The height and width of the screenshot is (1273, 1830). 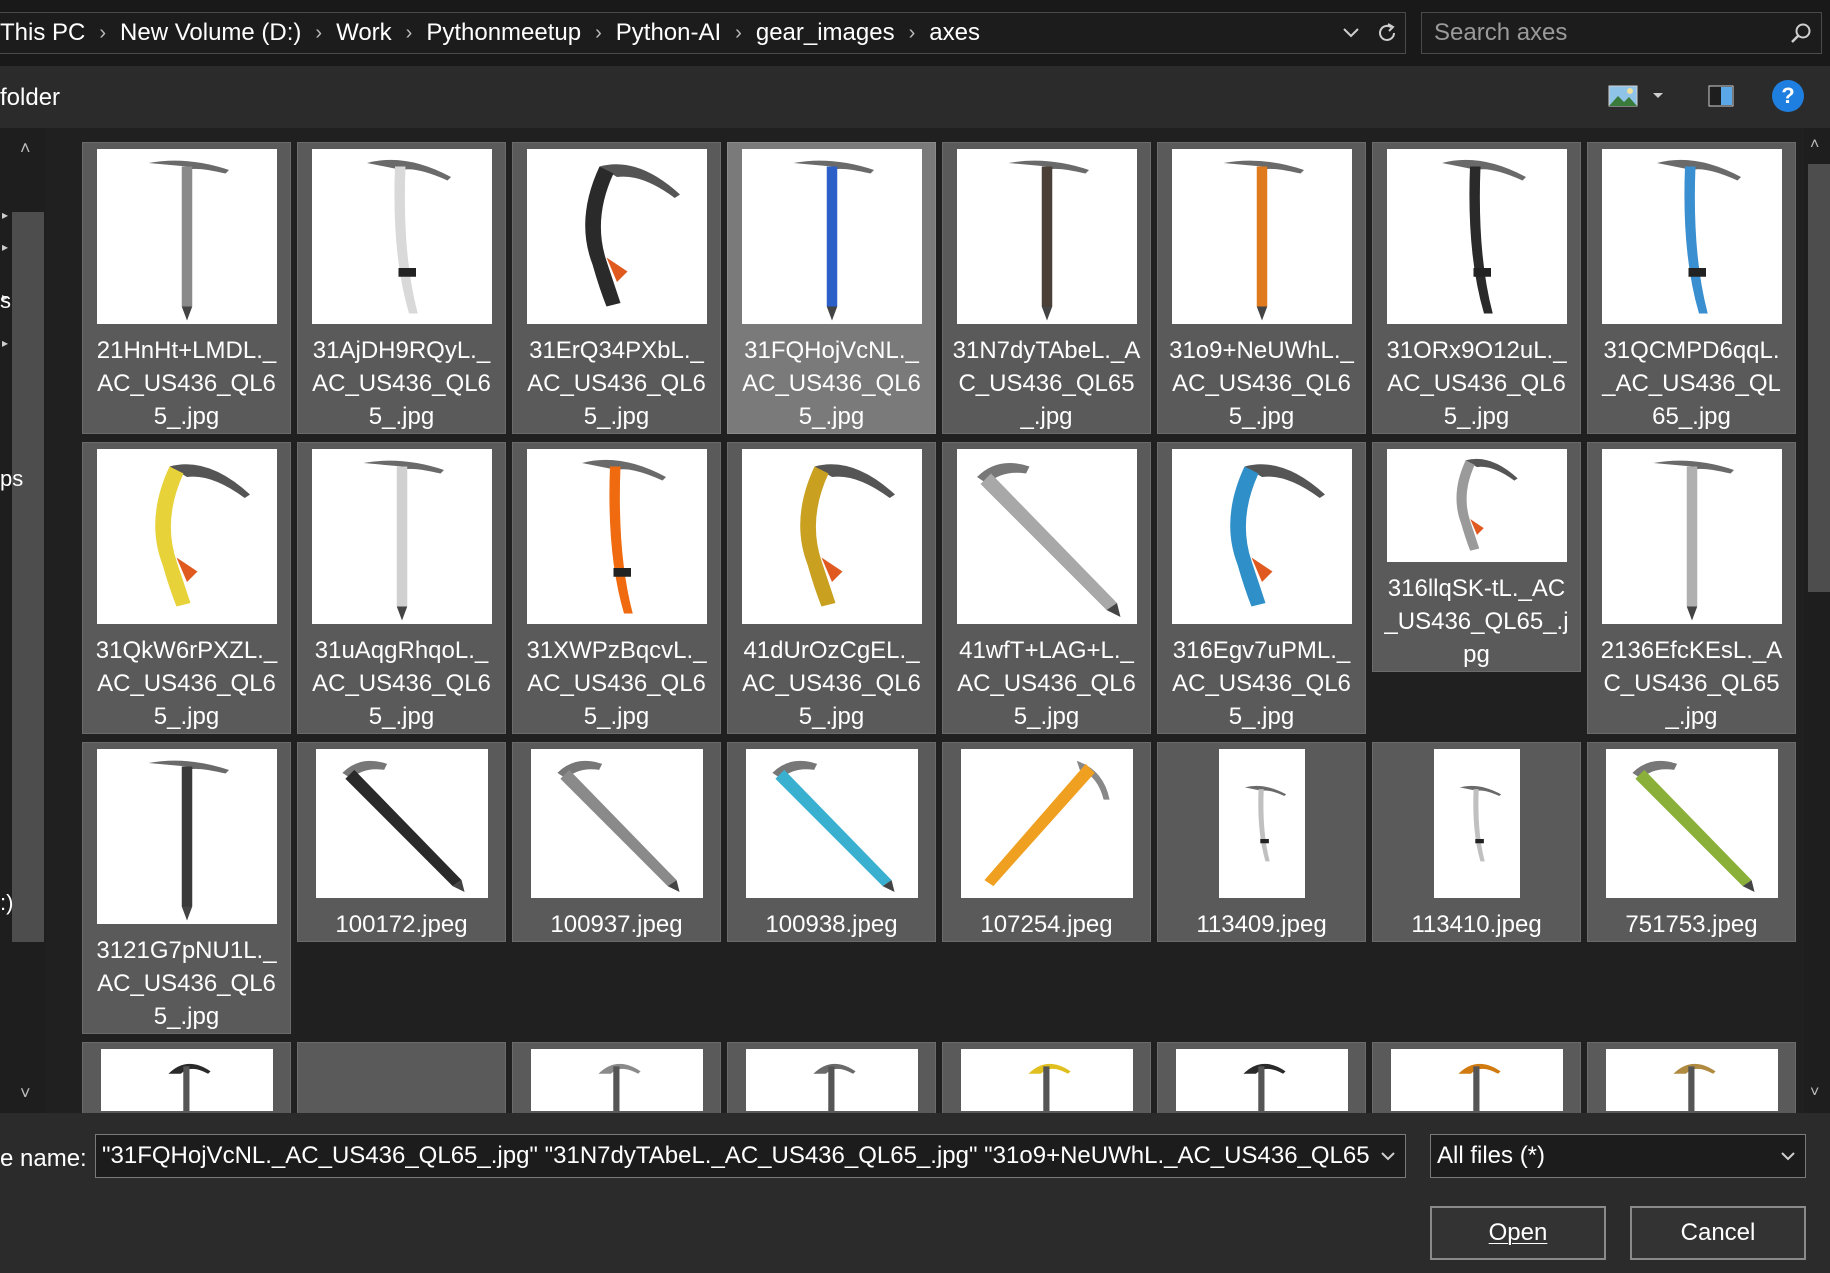 I want to click on file-item: 113409.jpeg, so click(x=1261, y=842).